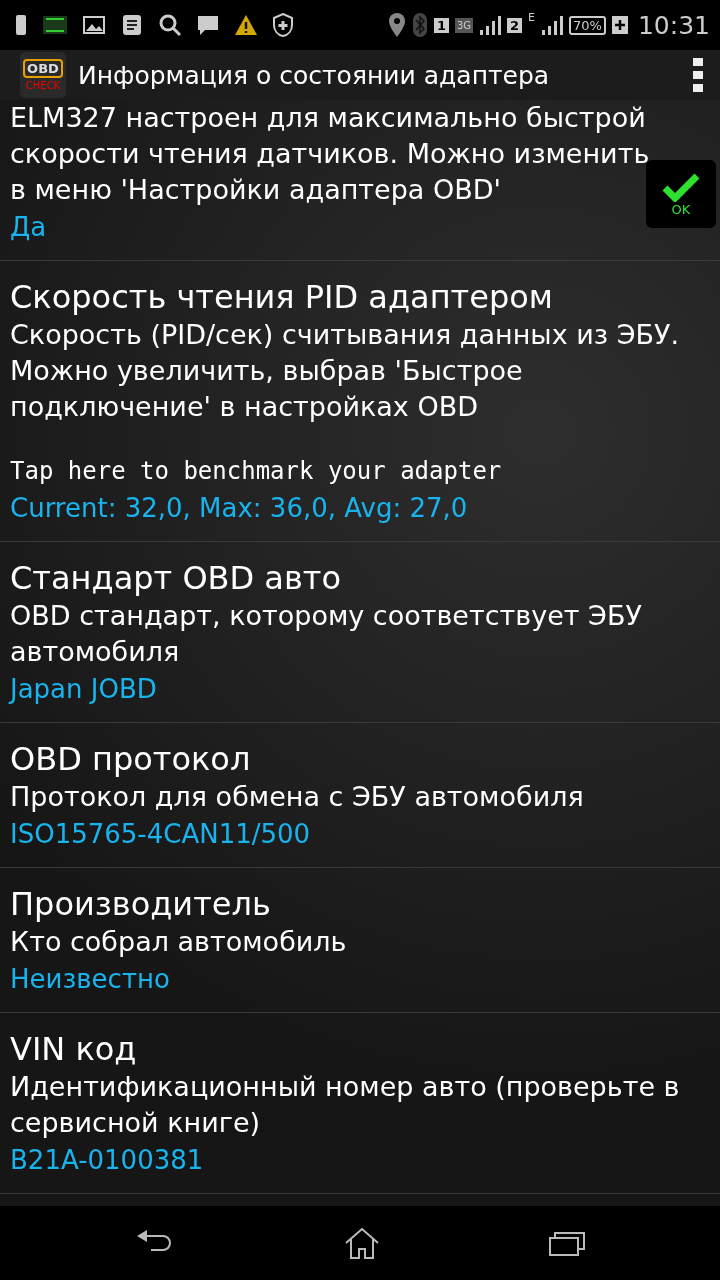 The width and height of the screenshot is (720, 1280). What do you see at coordinates (345, 1105) in the screenshot?
I see `setting-description: Идентификационный номер авто (проверьте в сервисной книге)` at bounding box center [345, 1105].